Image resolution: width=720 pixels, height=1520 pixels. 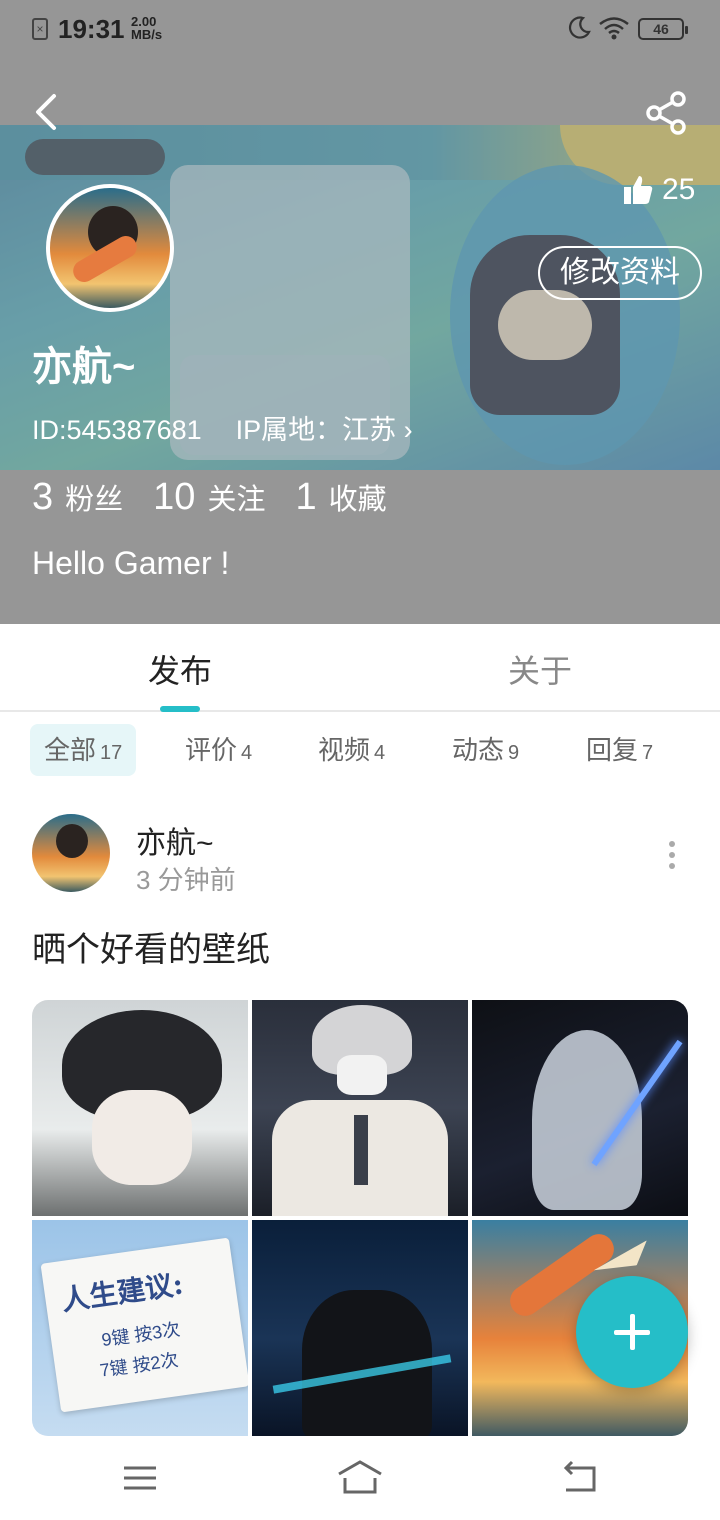 I want to click on note-text-line1: 人生建议:, so click(x=122, y=1292).